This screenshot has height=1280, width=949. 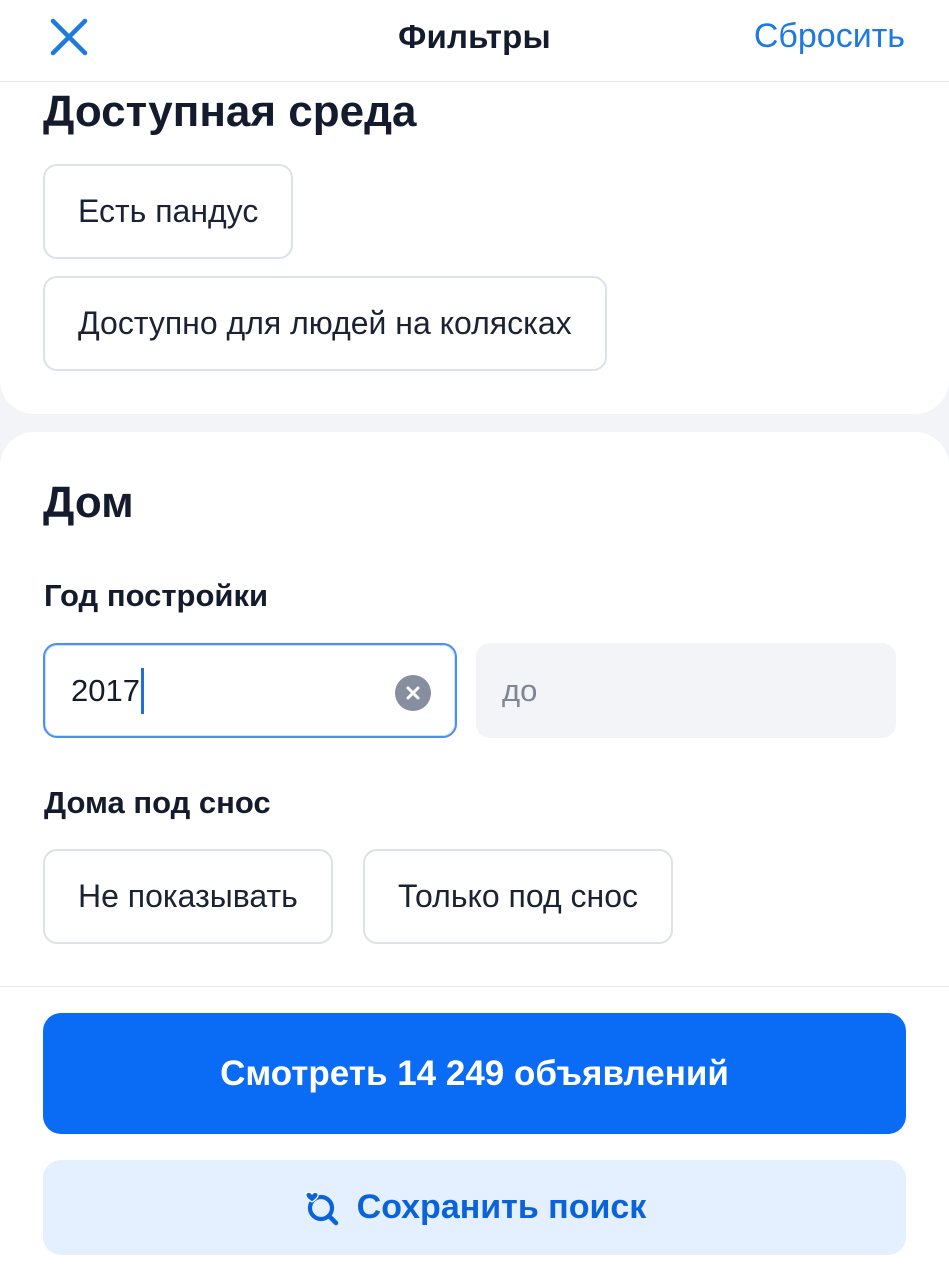 I want to click on save-search-button: Сохранить поиск, so click(x=474, y=1207).